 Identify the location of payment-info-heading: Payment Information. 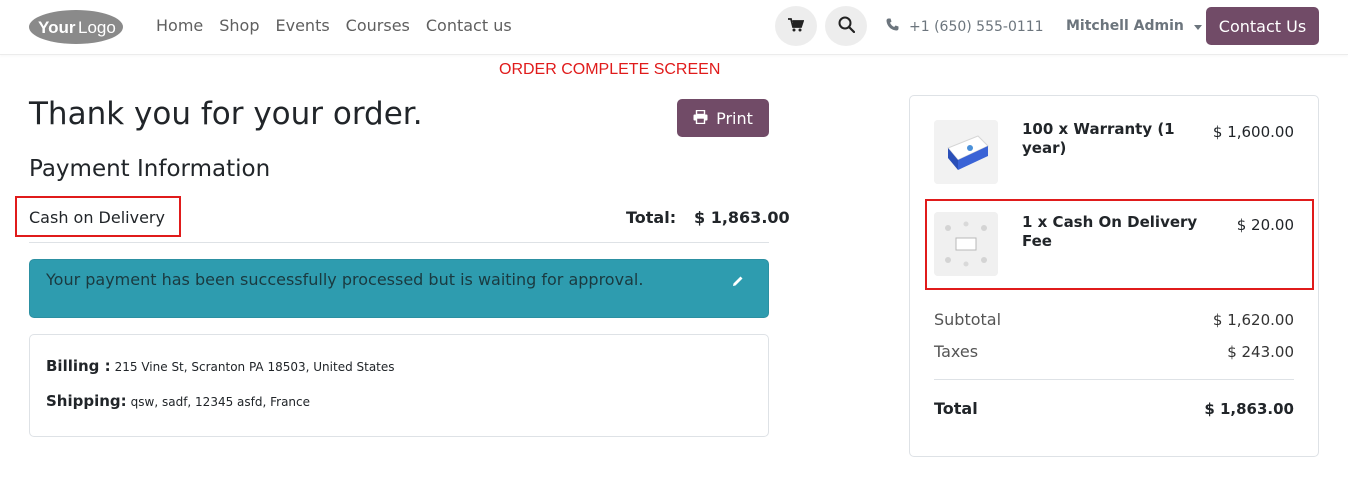
(150, 169).